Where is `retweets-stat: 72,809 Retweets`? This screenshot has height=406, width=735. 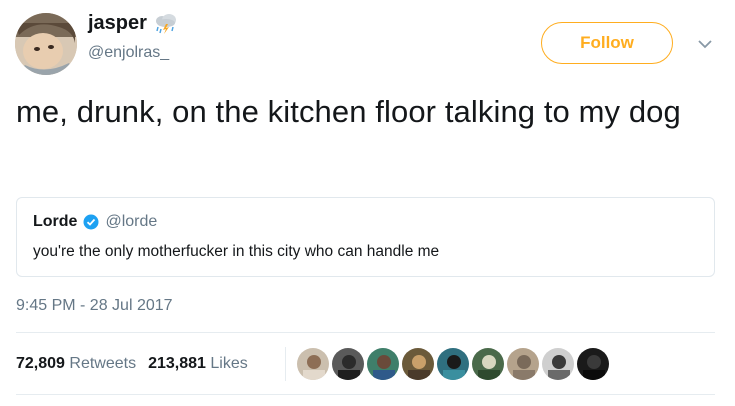 retweets-stat: 72,809 Retweets is located at coordinates (76, 364).